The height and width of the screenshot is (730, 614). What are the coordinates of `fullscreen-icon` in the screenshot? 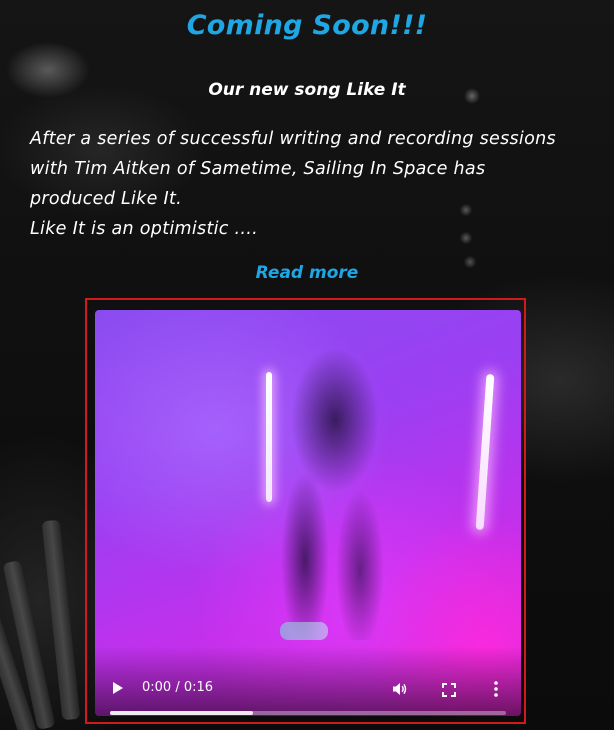 It's located at (449, 689).